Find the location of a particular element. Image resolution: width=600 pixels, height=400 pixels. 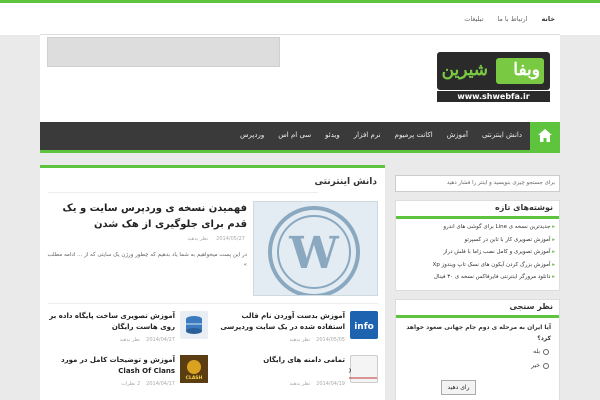

post-card-meta: 2014/04/19 نظر بدهید is located at coordinates (317, 384).